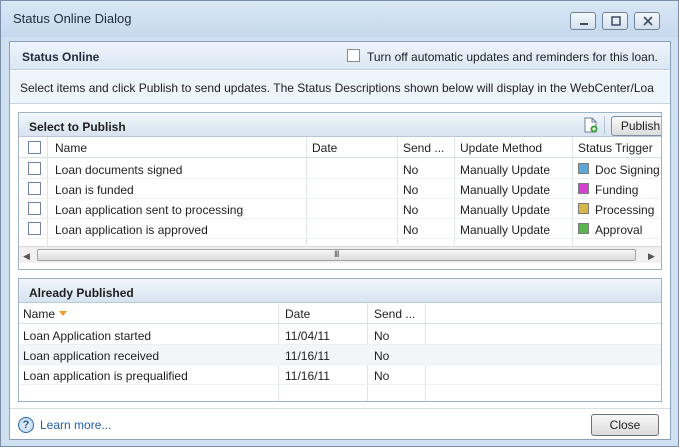 The height and width of the screenshot is (447, 679). I want to click on publish-button: Publish, so click(636, 126).